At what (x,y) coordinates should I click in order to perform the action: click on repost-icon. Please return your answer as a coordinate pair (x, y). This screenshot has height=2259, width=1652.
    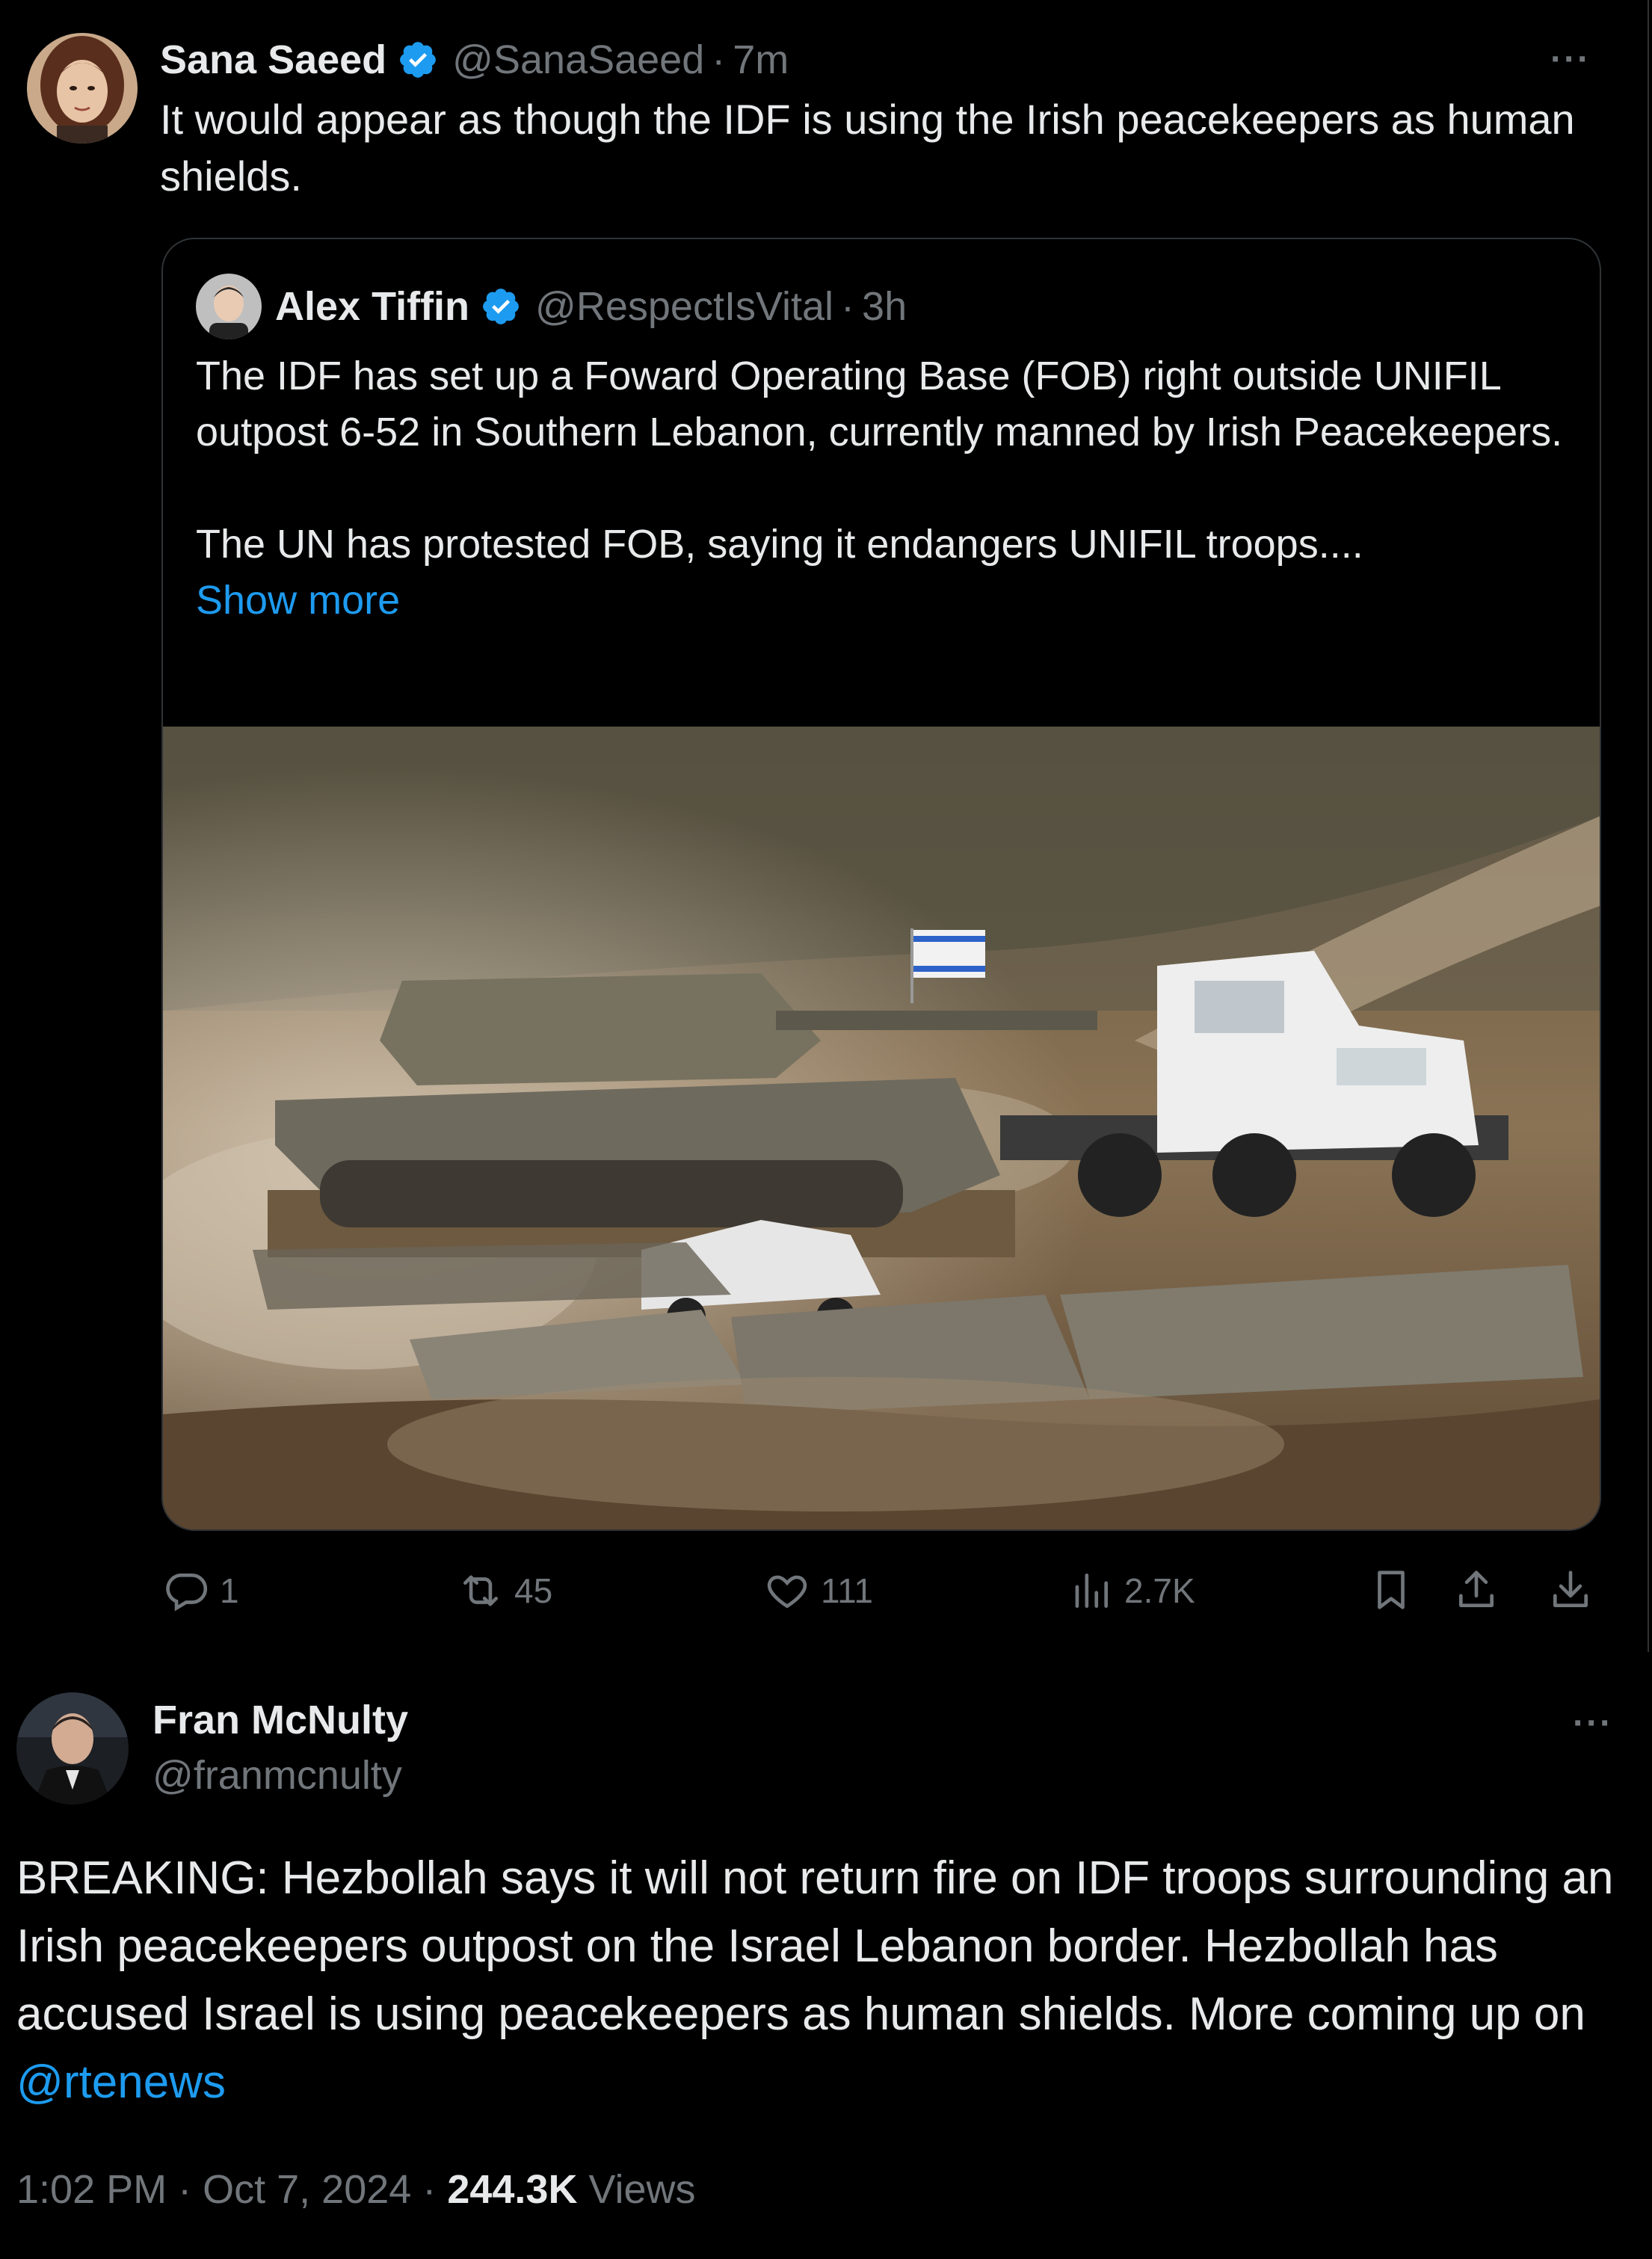
    Looking at the image, I should click on (486, 1591).